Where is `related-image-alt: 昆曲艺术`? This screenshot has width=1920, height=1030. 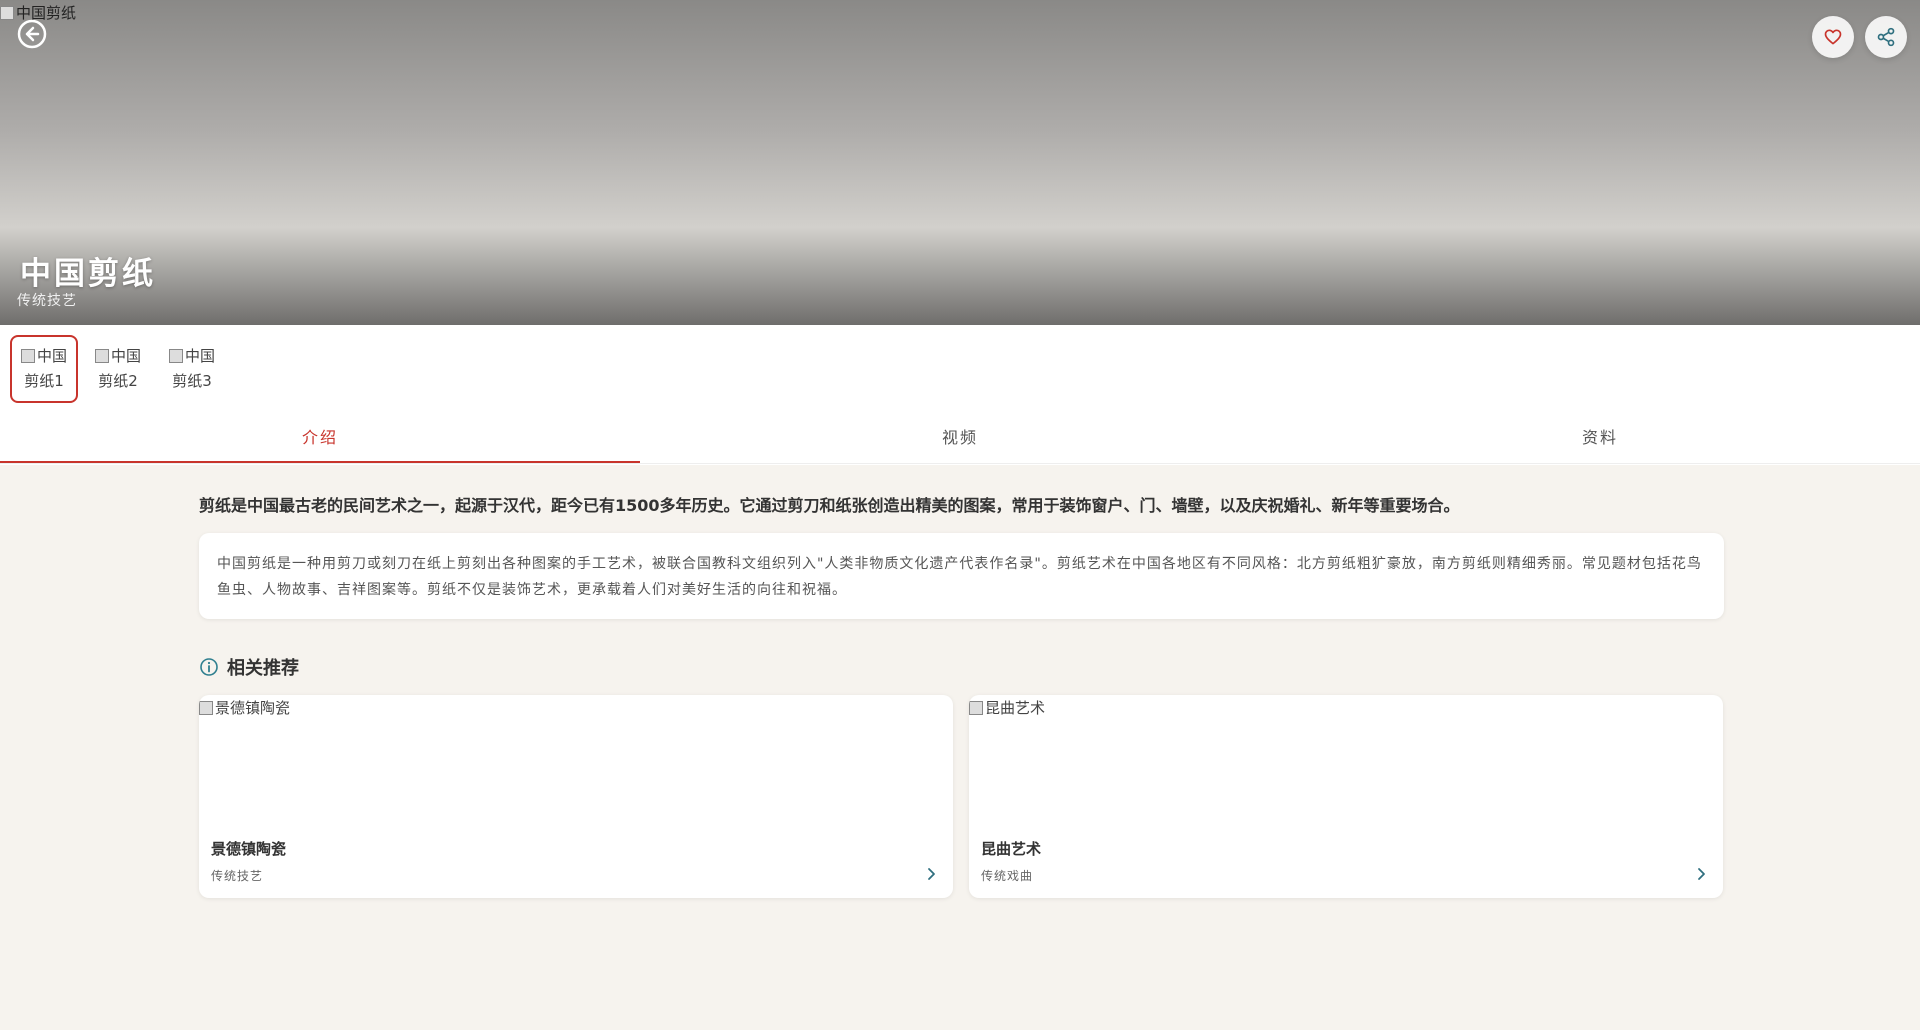
related-image-alt: 昆曲艺术 is located at coordinates (1007, 707).